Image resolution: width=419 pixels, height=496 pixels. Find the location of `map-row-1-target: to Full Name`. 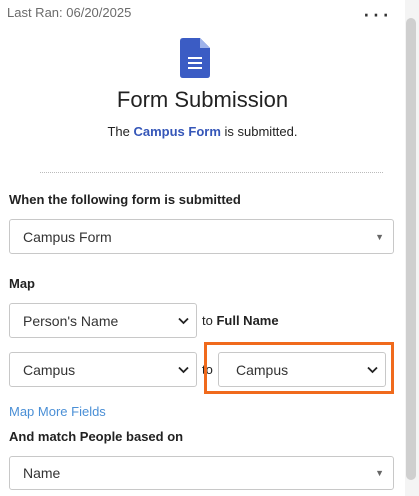

map-row-1-target: to Full Name is located at coordinates (240, 320).